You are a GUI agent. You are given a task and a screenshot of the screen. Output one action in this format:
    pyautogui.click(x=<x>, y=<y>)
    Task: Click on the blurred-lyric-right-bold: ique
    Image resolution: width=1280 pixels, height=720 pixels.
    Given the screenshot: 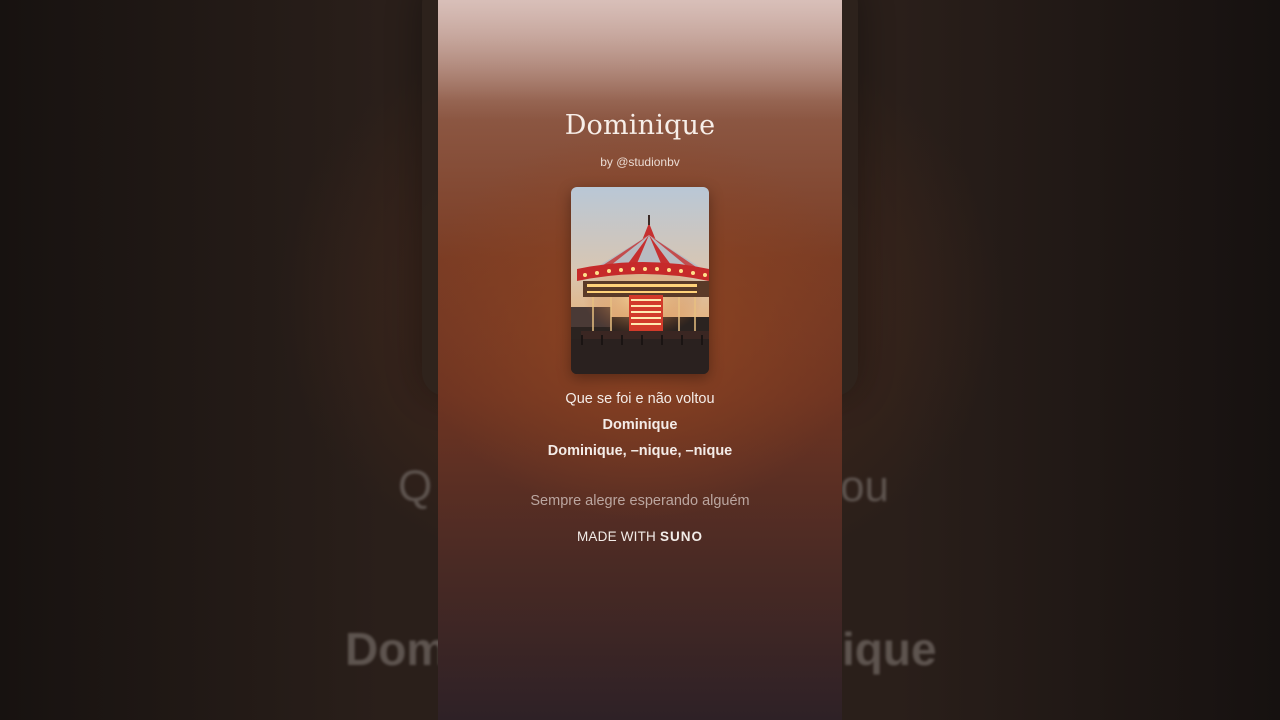 What is the action you would take?
    pyautogui.click(x=889, y=649)
    